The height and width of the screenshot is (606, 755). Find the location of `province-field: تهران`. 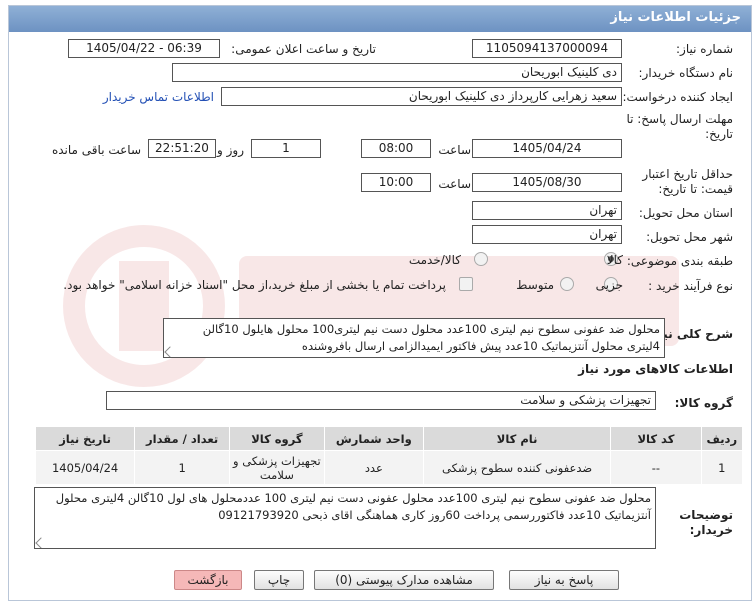

province-field: تهران is located at coordinates (547, 210).